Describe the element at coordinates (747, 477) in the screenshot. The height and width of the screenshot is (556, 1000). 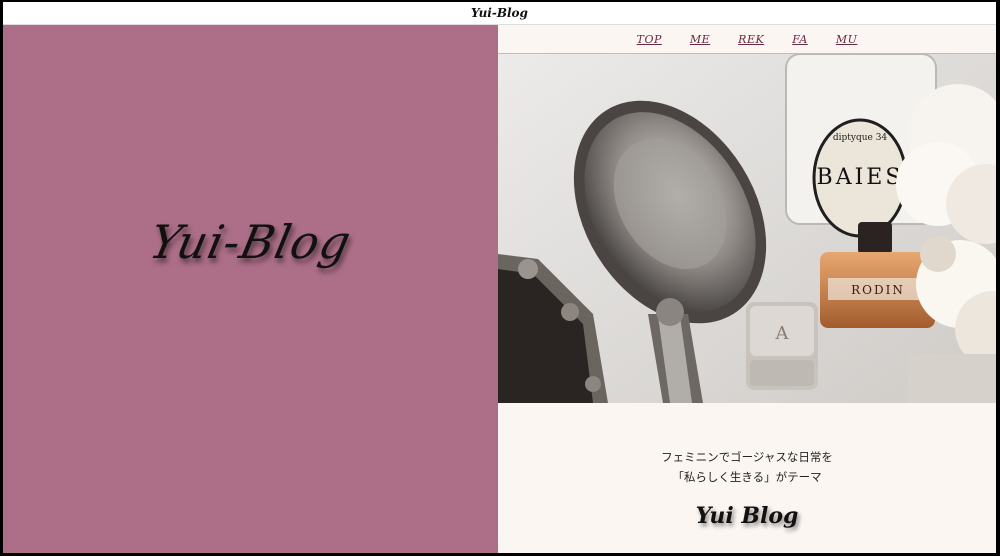
I see `tagline-line-2: 「私らしく生きる」がテーマ` at that location.